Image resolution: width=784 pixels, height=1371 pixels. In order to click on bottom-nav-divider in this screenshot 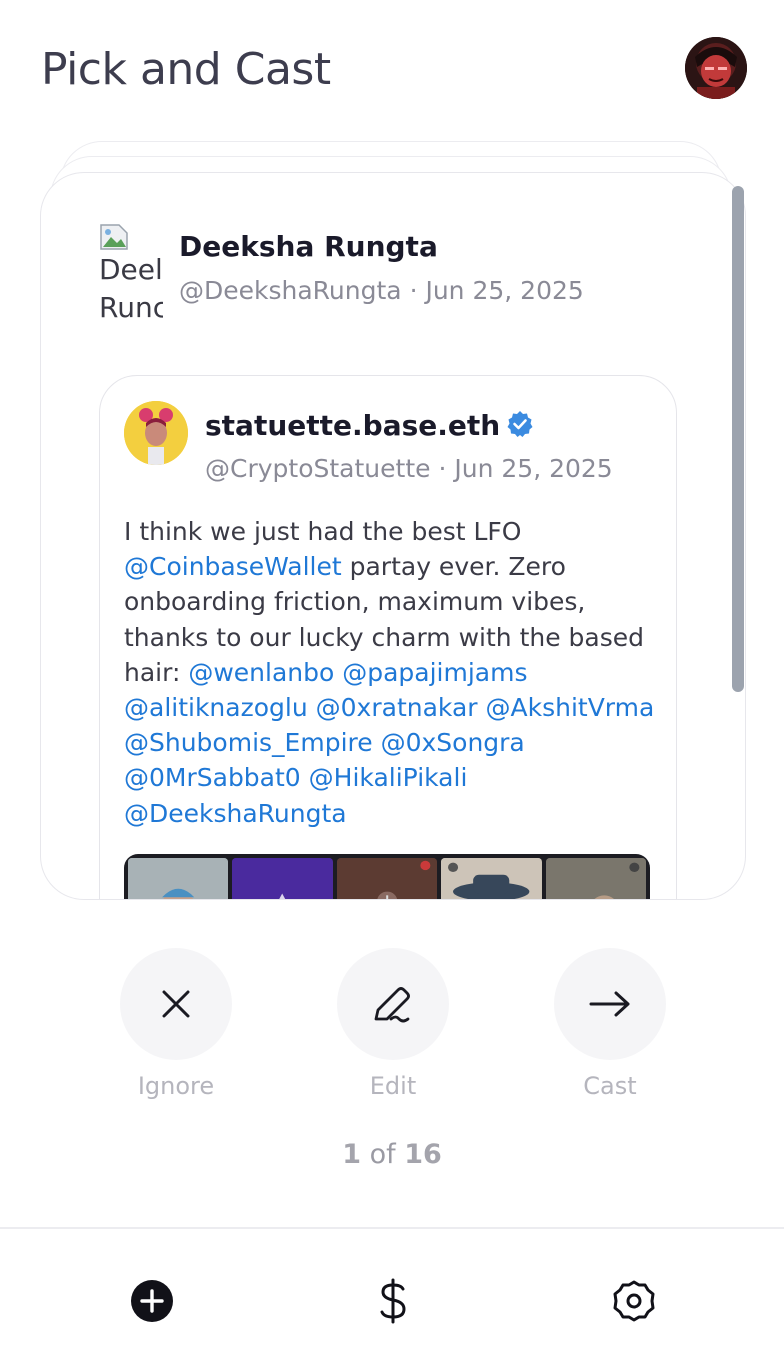, I will do `click(392, 1228)`.